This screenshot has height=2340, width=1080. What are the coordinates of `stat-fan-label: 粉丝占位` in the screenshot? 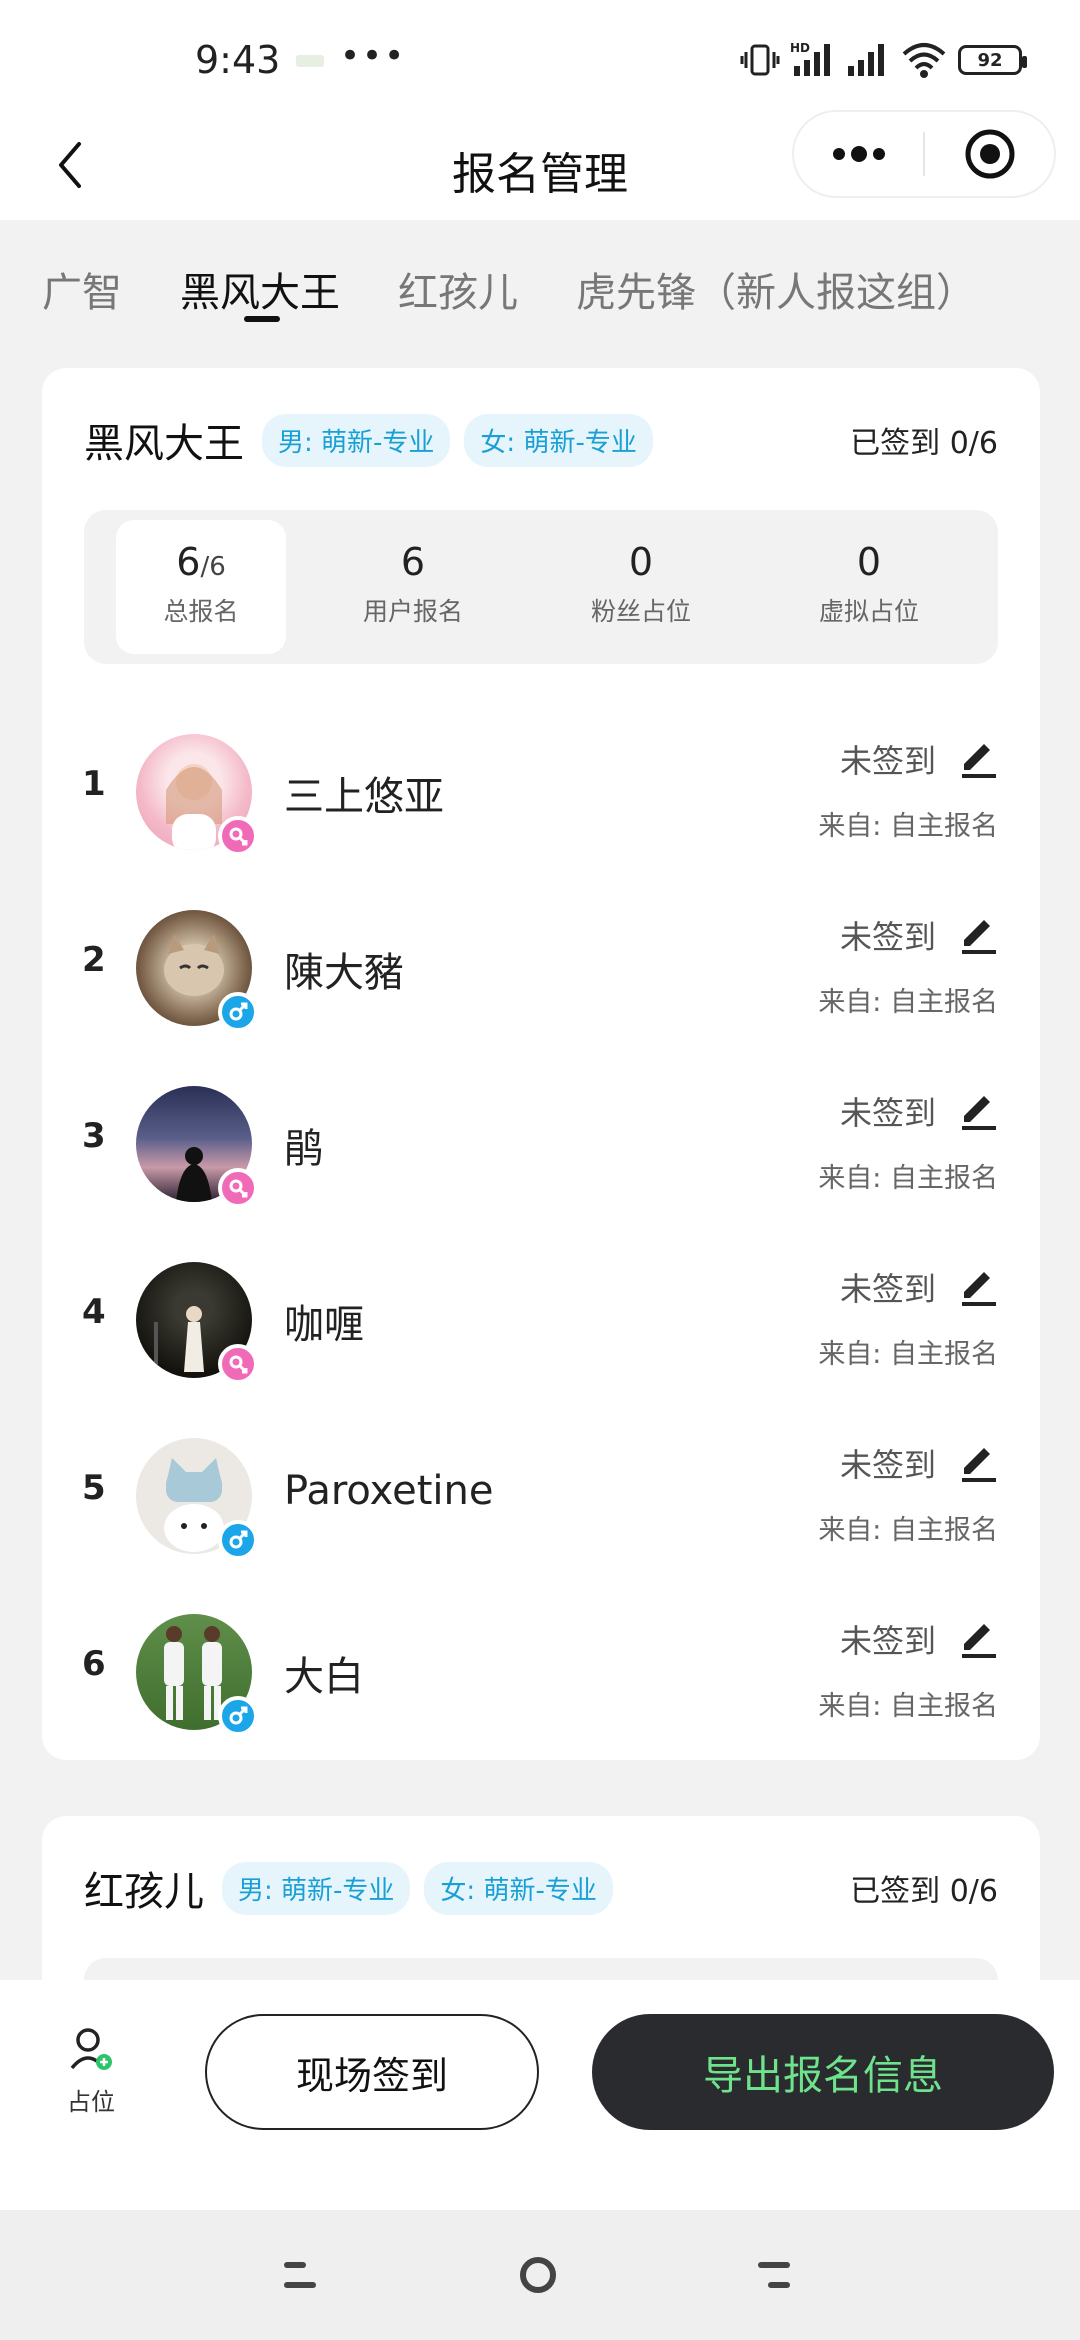 It's located at (640, 611).